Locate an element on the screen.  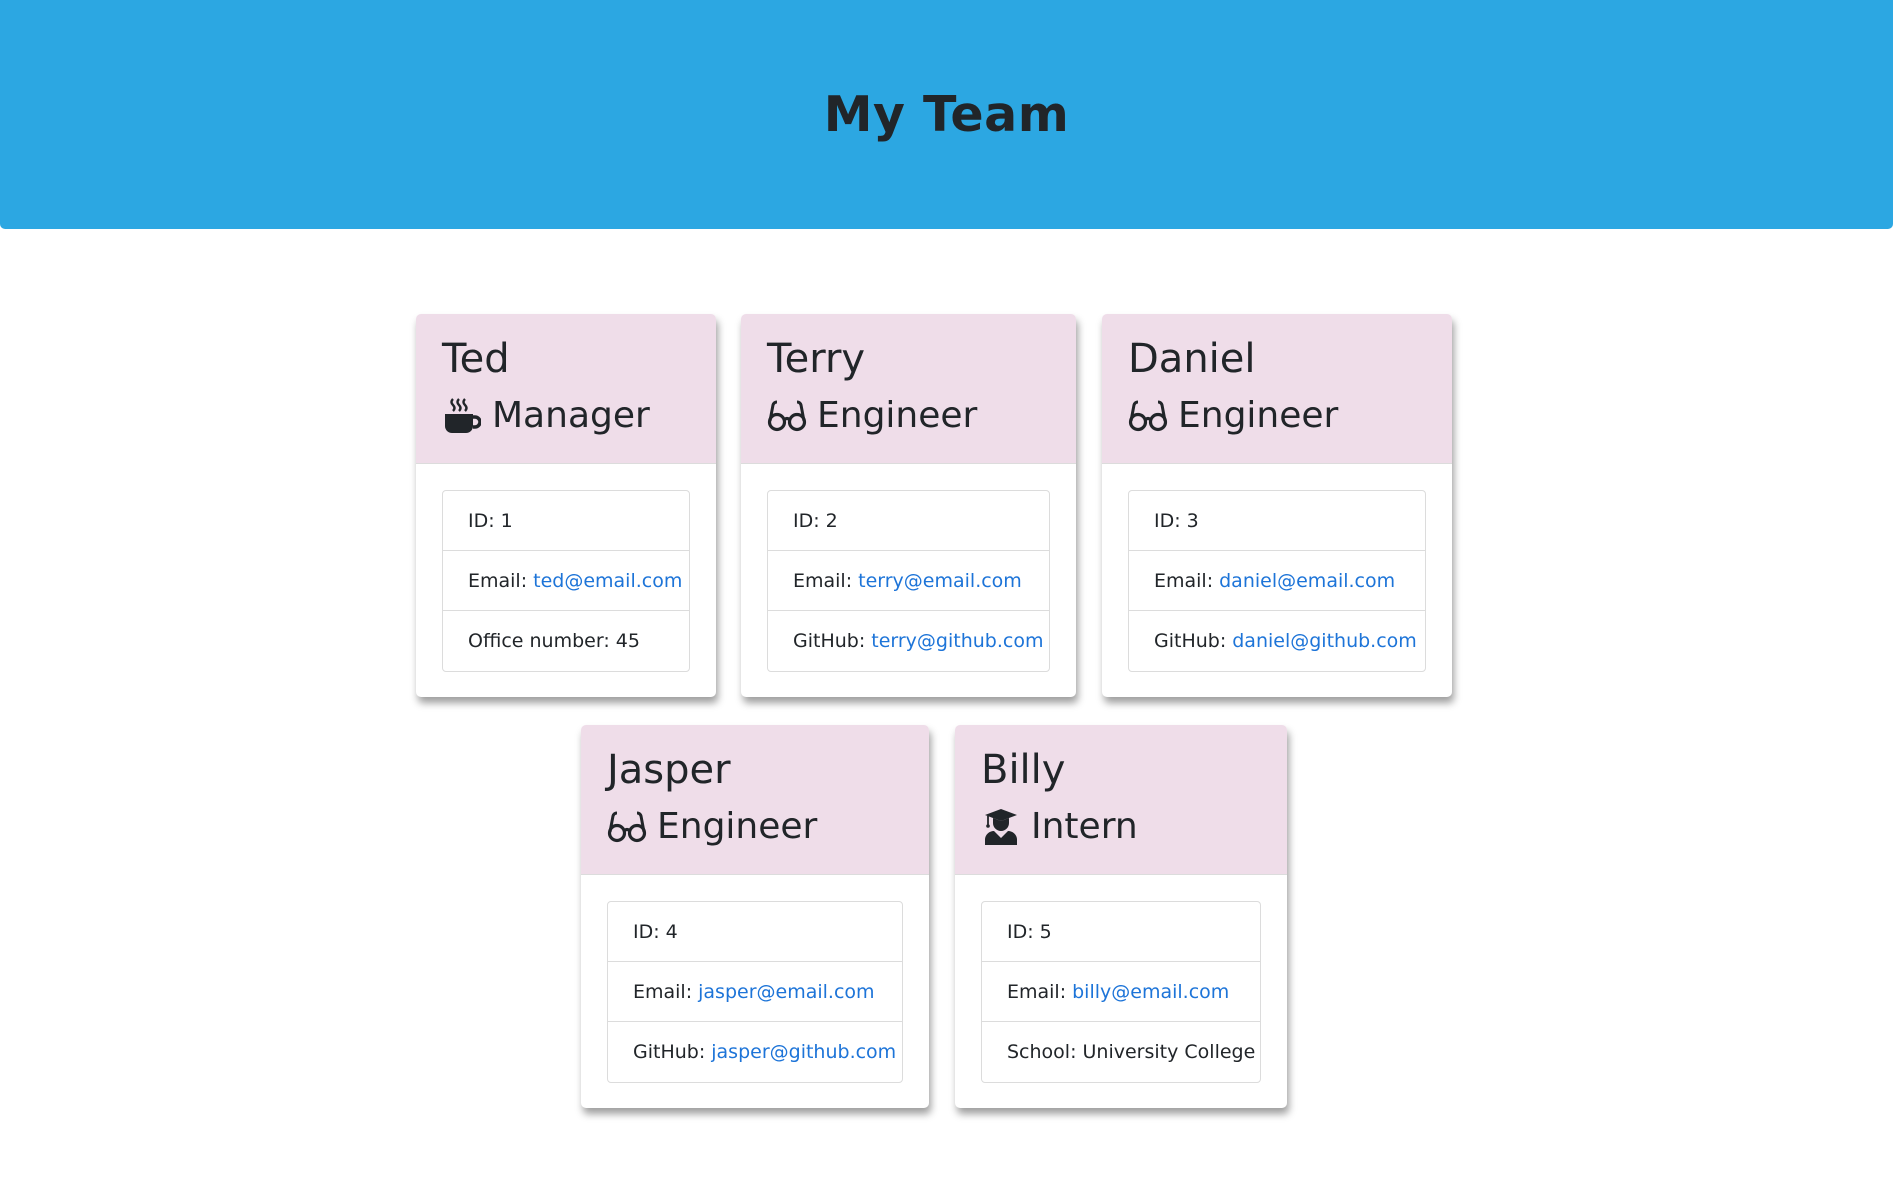
card-header: Terry Engineer is located at coordinates (908, 389).